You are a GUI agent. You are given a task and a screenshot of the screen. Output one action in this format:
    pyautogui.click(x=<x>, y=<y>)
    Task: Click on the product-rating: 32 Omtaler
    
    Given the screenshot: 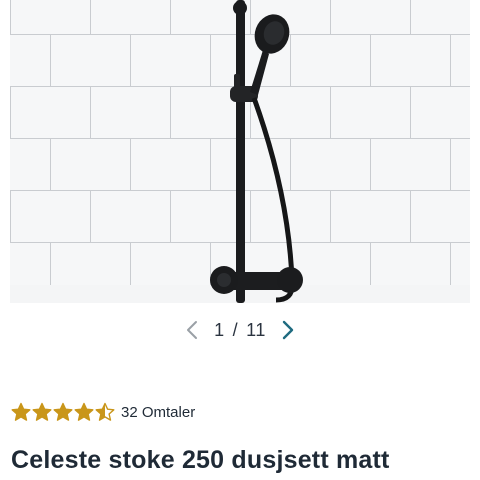 What is the action you would take?
    pyautogui.click(x=103, y=412)
    